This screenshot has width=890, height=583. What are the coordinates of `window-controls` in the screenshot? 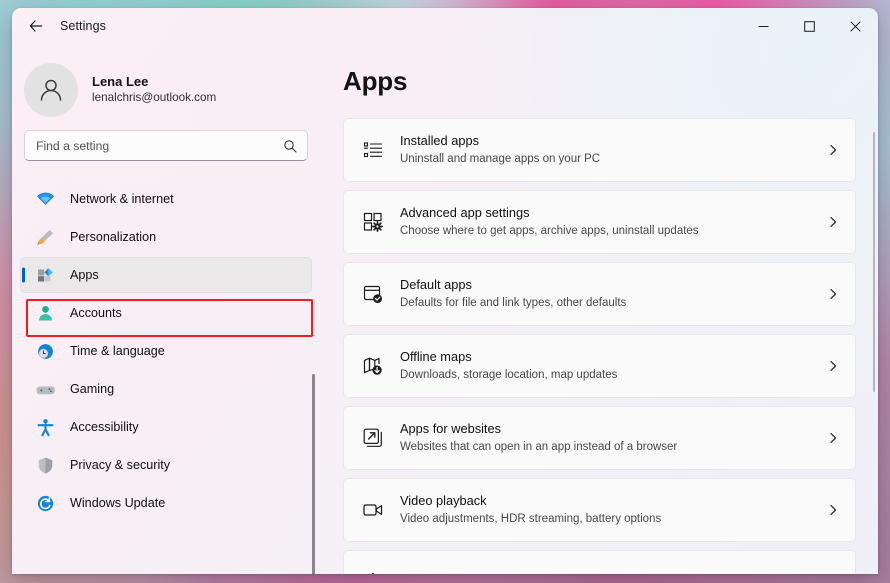 It's located at (809, 26).